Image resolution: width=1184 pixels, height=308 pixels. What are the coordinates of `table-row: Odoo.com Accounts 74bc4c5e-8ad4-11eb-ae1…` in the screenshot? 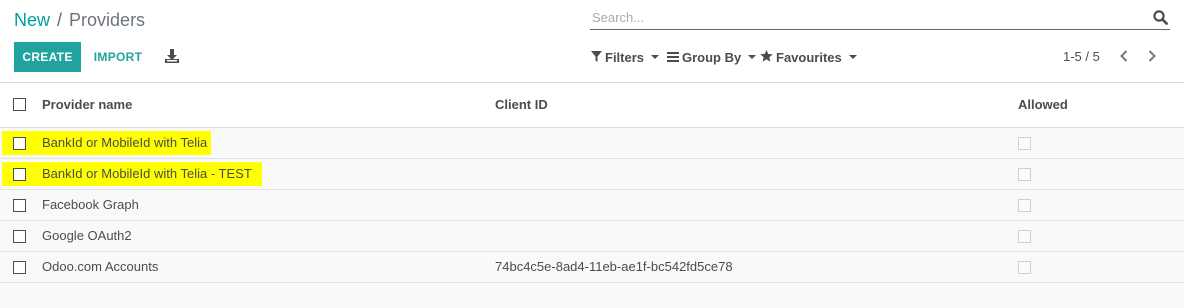 It's located at (592, 267).